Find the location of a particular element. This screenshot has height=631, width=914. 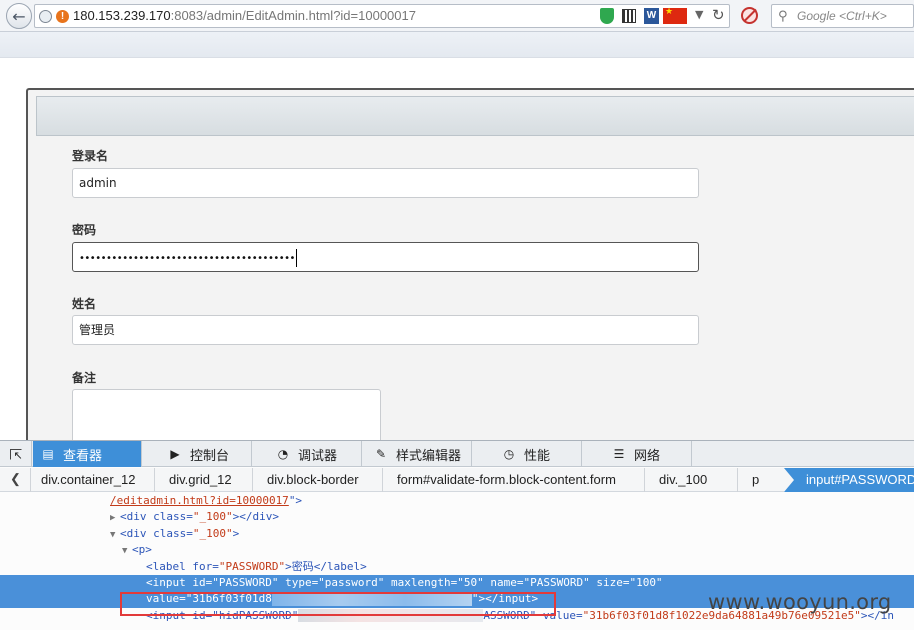

panel-header is located at coordinates (475, 116).